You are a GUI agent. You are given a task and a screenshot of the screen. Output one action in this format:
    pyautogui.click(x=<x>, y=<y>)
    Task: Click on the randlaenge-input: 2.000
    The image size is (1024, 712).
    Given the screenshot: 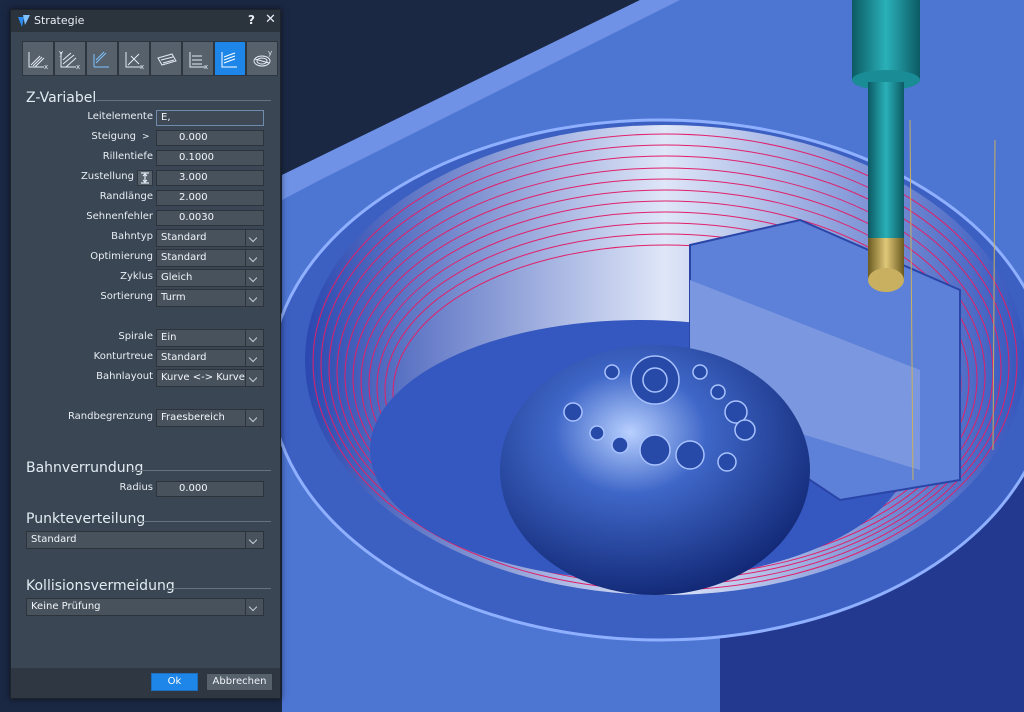 What is the action you would take?
    pyautogui.click(x=210, y=198)
    